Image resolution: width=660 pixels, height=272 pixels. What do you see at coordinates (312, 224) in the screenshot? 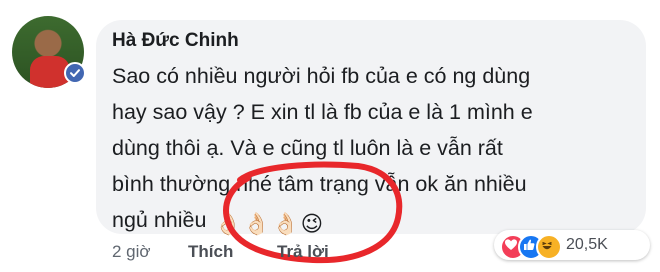
I see `wink-emoji: 😉` at bounding box center [312, 224].